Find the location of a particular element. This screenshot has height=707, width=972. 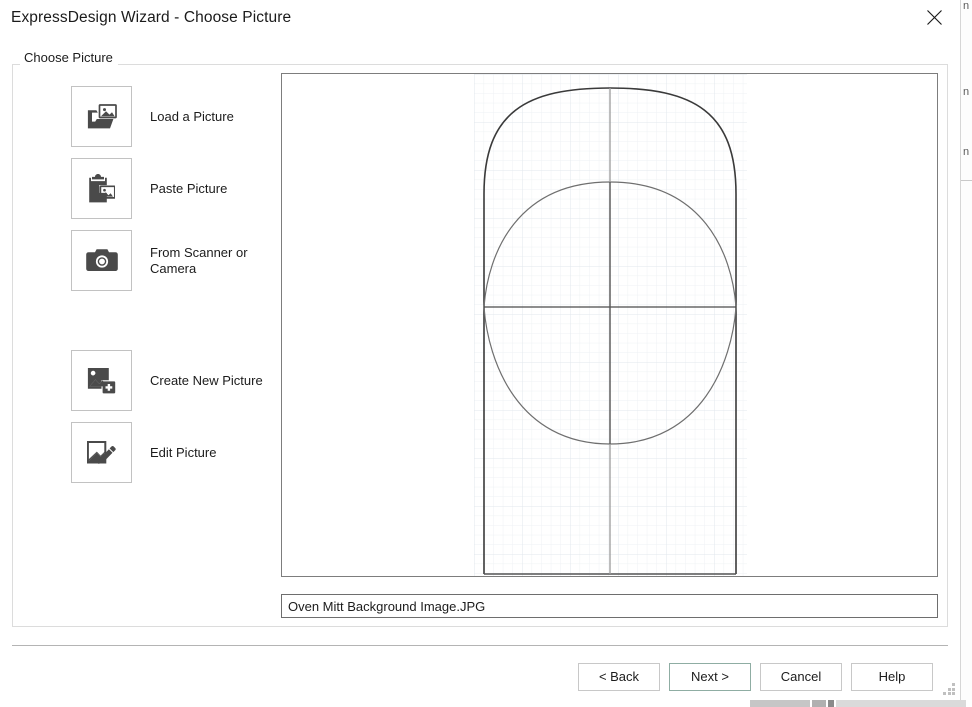

action-label: From Scanner or Camera is located at coordinates (199, 260).